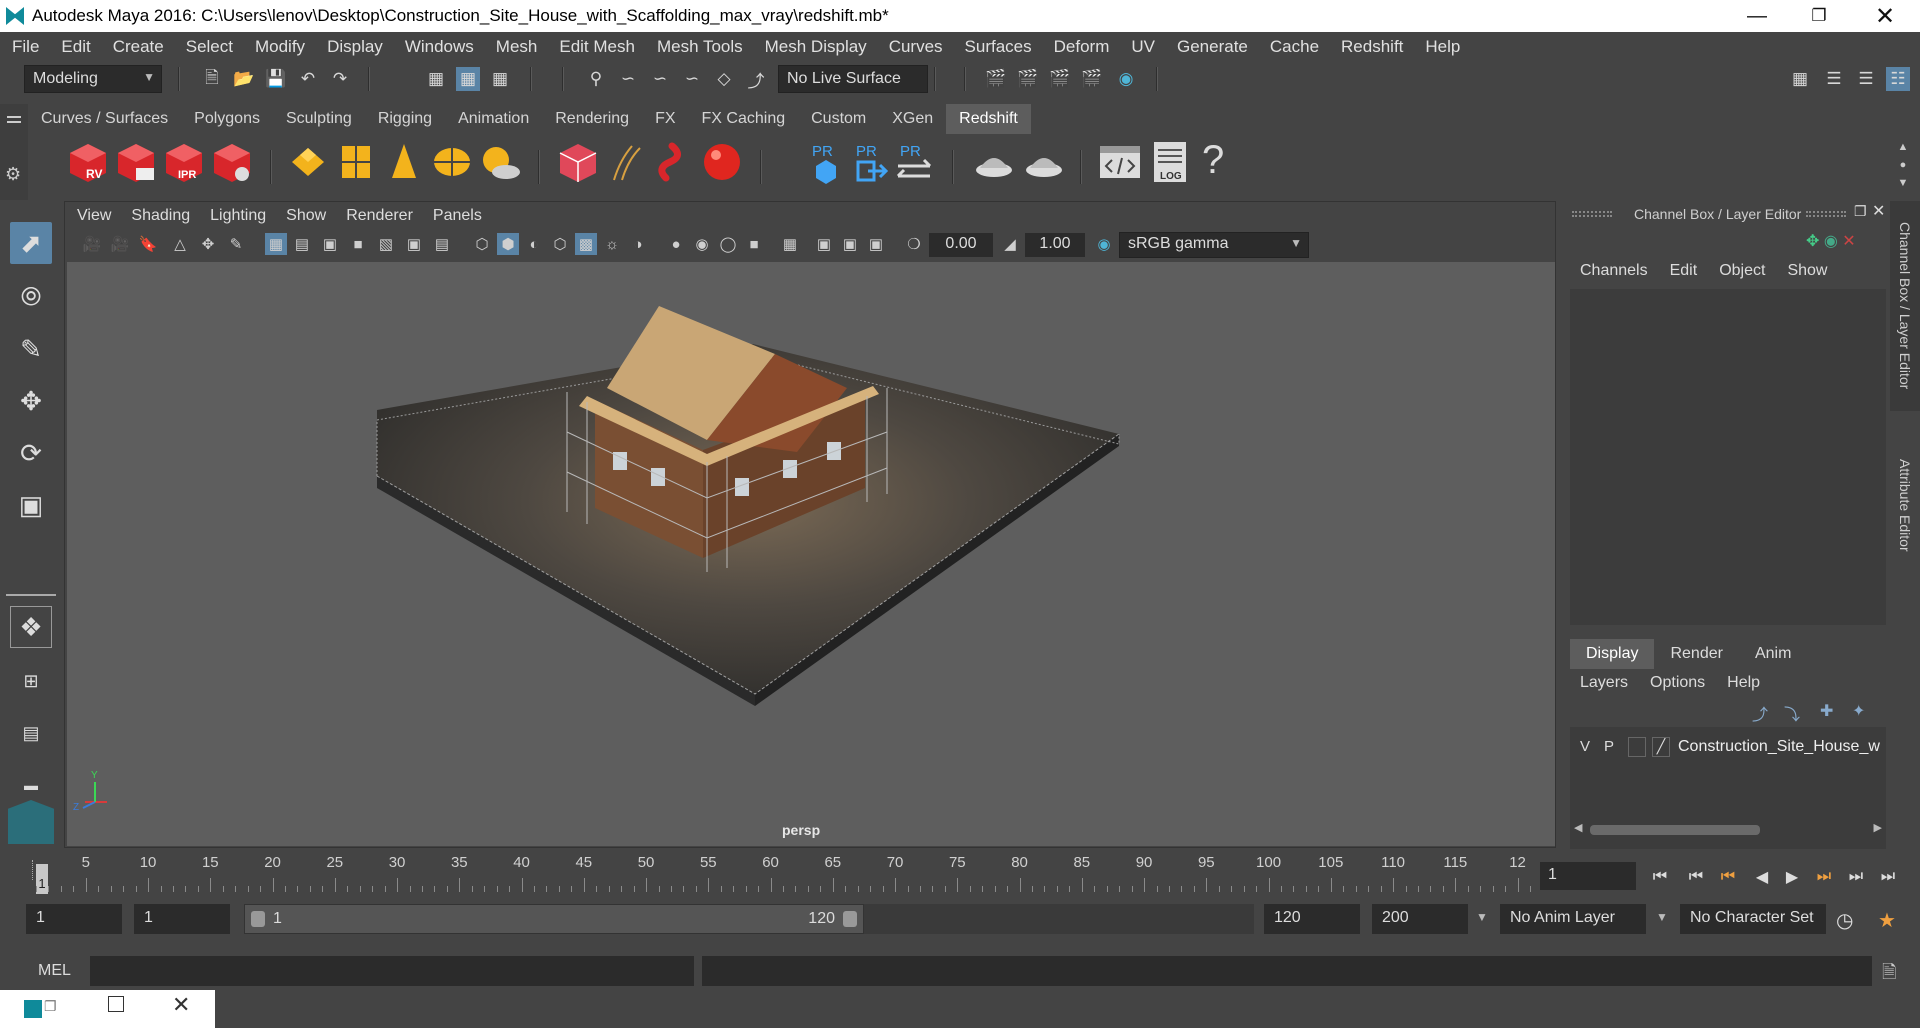 This screenshot has height=1028, width=1920. I want to click on viewport-menu-panels: Panels, so click(457, 216).